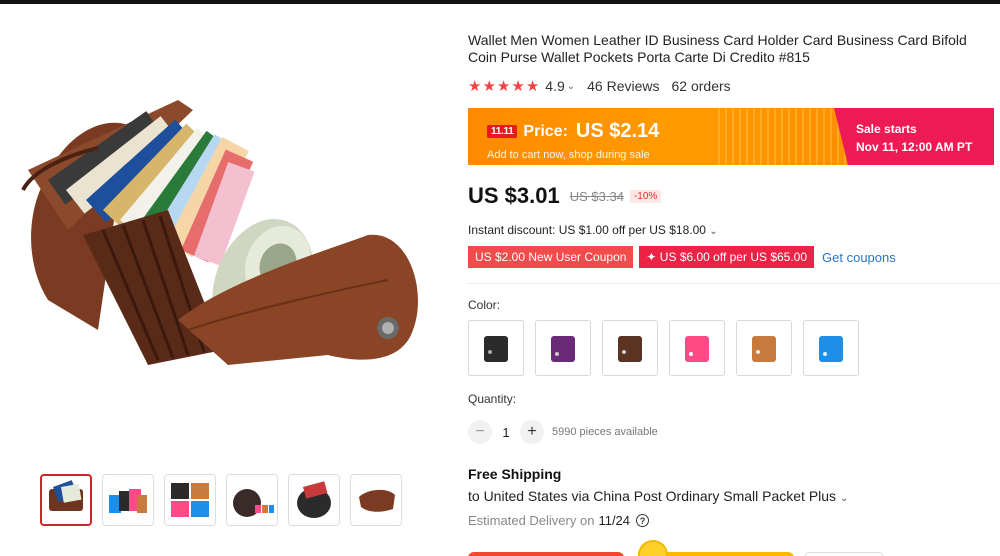 This screenshot has height=556, width=1000. Describe the element at coordinates (545, 131) in the screenshot. I see `sale-price-label: Price:` at that location.